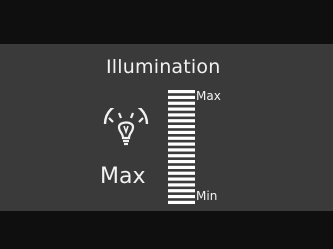 This screenshot has height=249, width=333. I want to click on current-level-label: Max, so click(123, 176).